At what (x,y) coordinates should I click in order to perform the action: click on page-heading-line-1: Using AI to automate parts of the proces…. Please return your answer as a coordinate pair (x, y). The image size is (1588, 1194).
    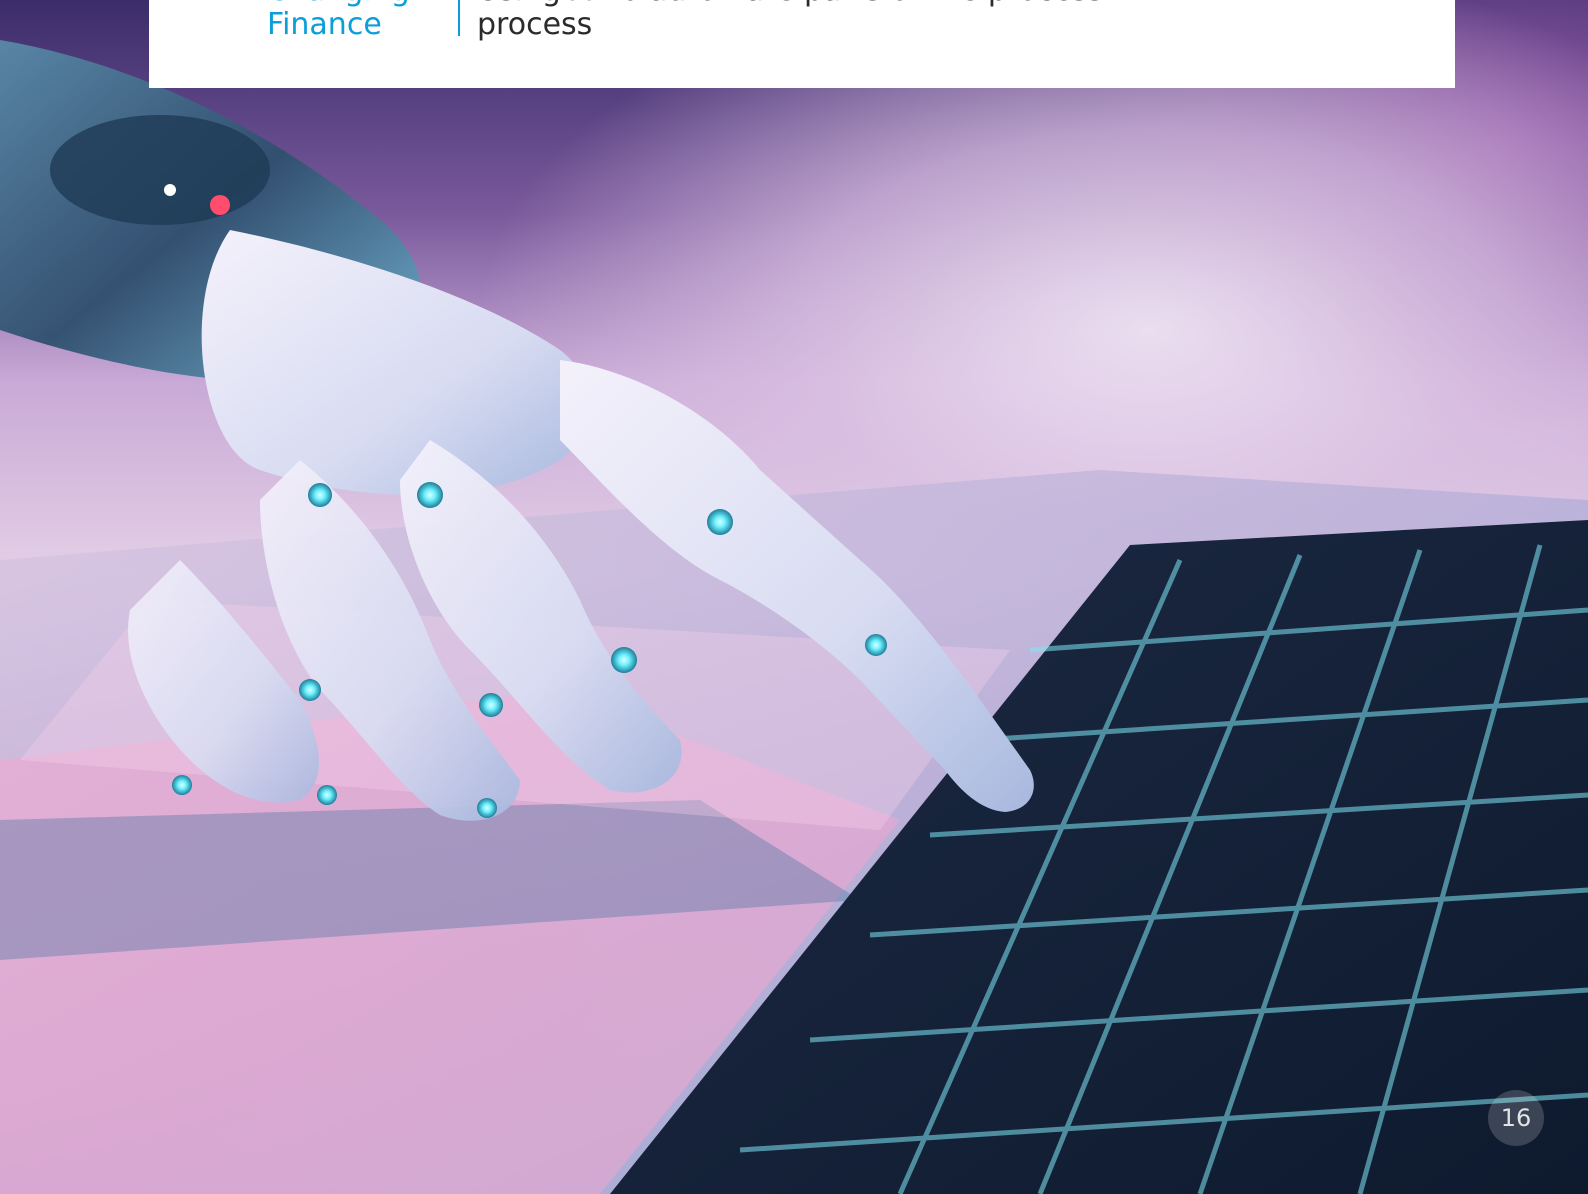
    Looking at the image, I should click on (947, 4).